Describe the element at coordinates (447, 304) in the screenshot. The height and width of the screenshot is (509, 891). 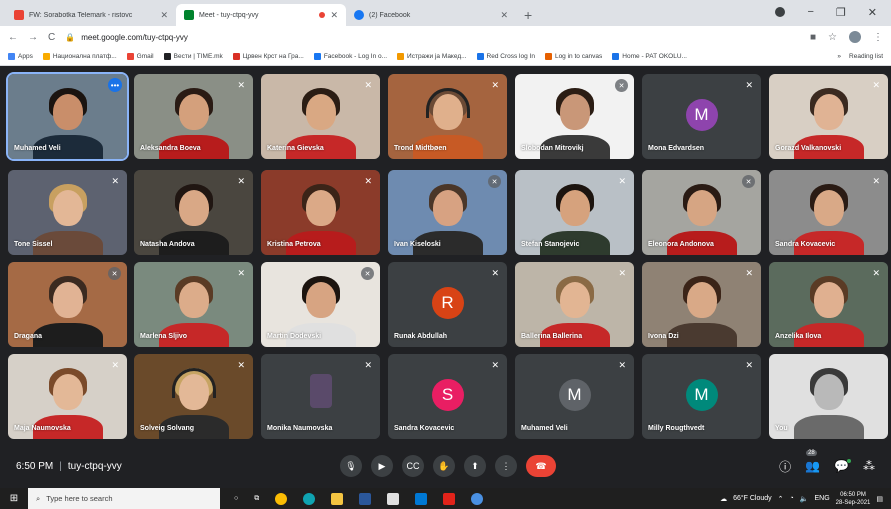
I see `participant-tile: R ✕ Runak Abdullah` at that location.